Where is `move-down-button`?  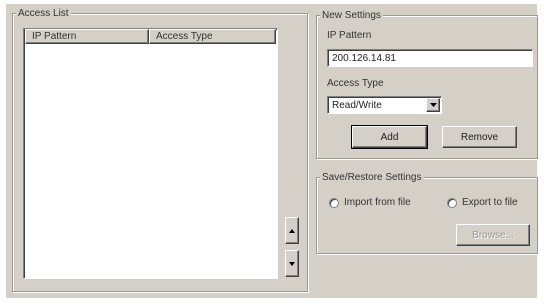 move-down-button is located at coordinates (292, 263).